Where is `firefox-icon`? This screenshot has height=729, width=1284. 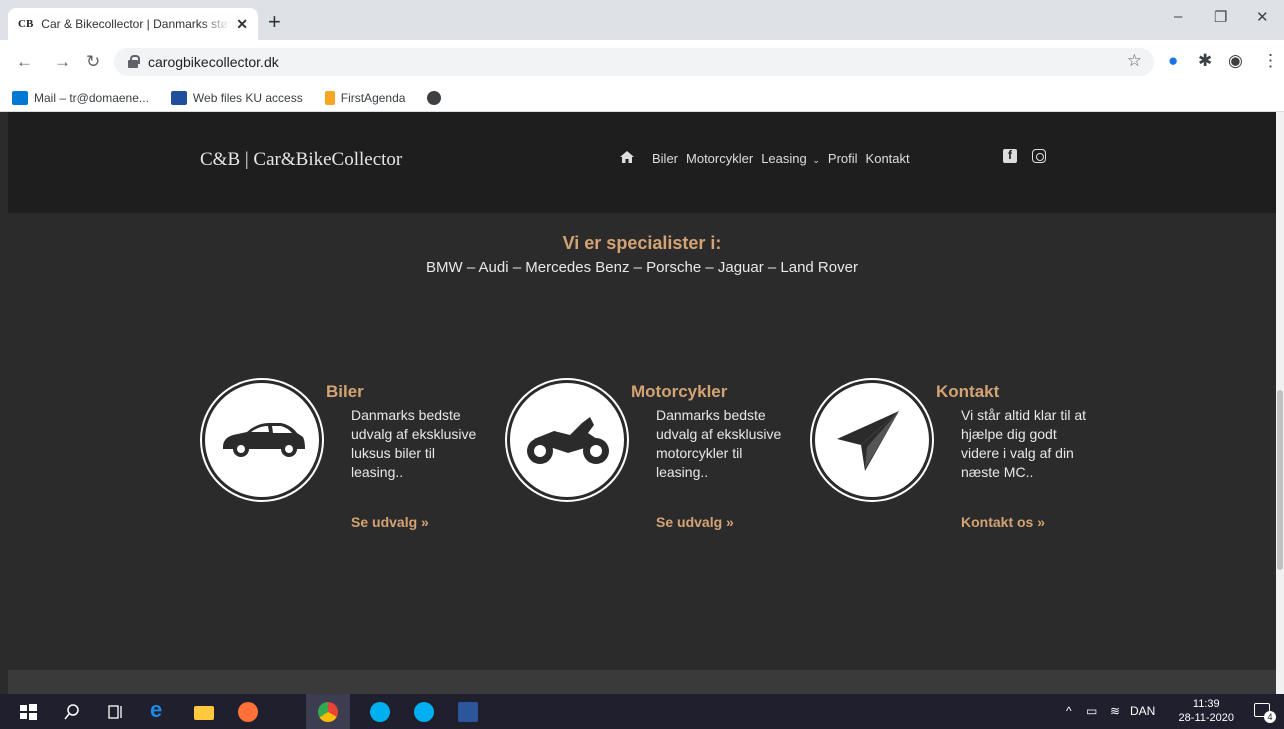
firefox-icon is located at coordinates (248, 712).